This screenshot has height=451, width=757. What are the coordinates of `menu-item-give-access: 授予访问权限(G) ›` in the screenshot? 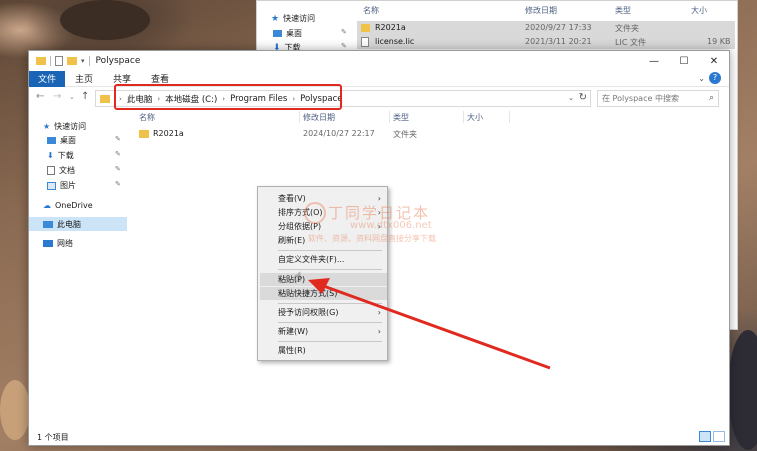 It's located at (323, 312).